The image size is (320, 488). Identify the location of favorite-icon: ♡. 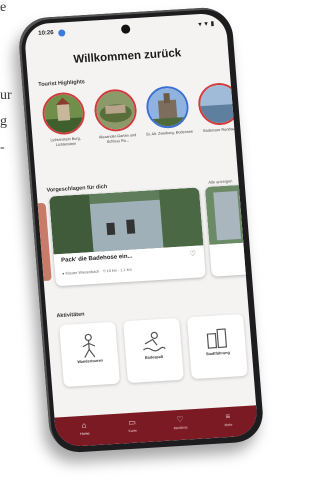
(193, 254).